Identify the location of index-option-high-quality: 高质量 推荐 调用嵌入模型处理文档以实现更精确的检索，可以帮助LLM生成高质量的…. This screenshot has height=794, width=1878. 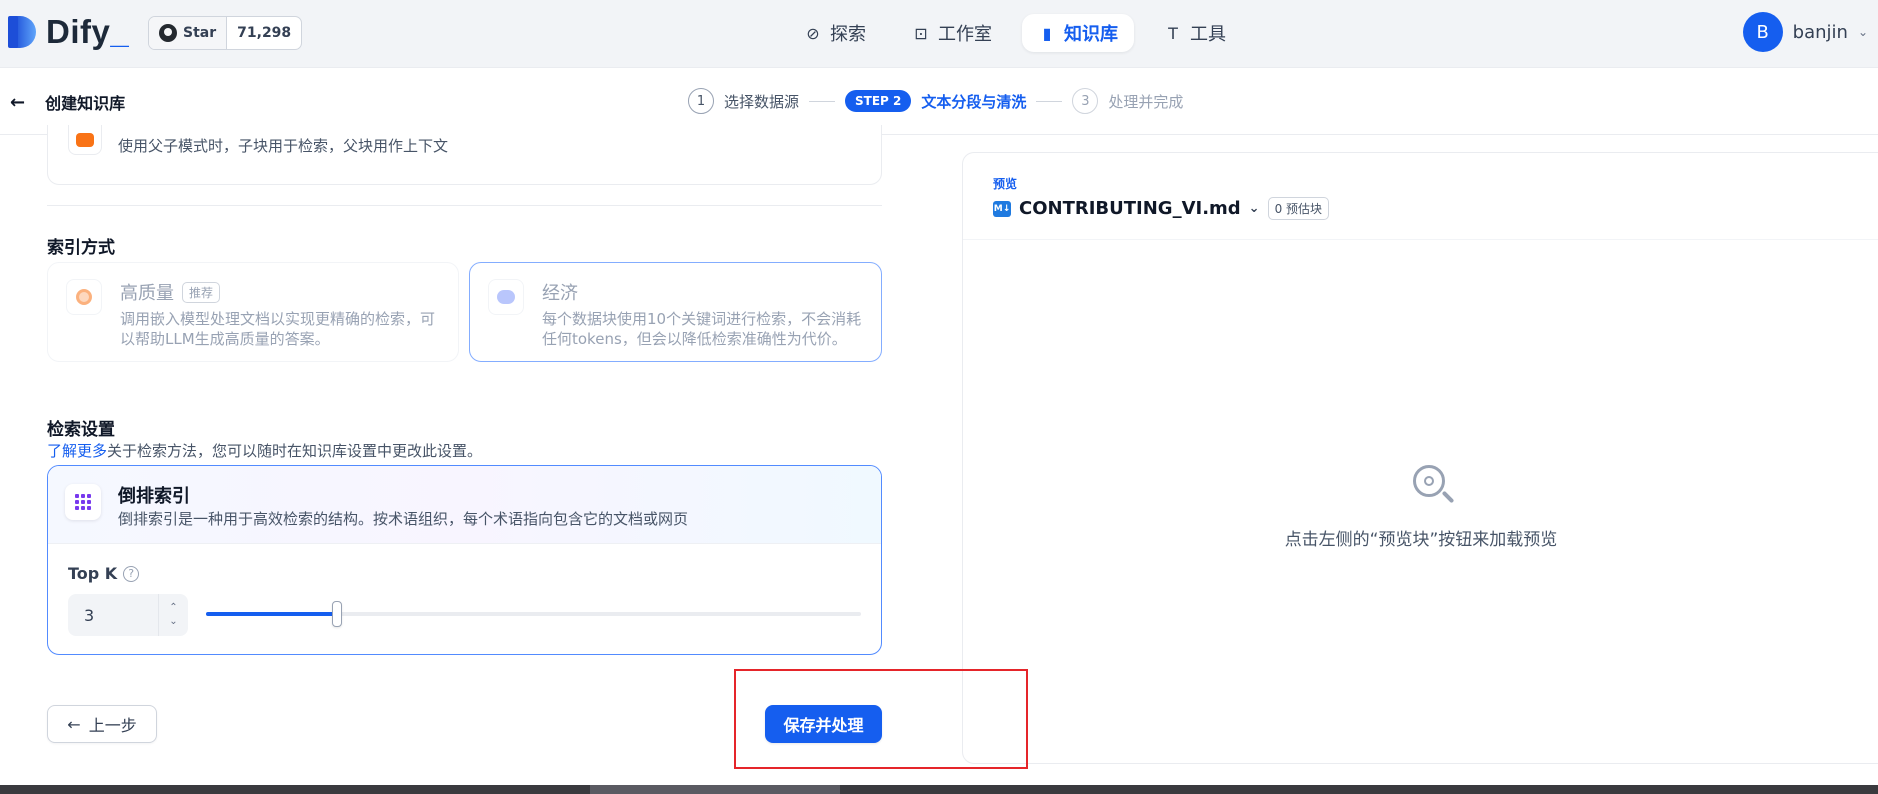
(253, 312).